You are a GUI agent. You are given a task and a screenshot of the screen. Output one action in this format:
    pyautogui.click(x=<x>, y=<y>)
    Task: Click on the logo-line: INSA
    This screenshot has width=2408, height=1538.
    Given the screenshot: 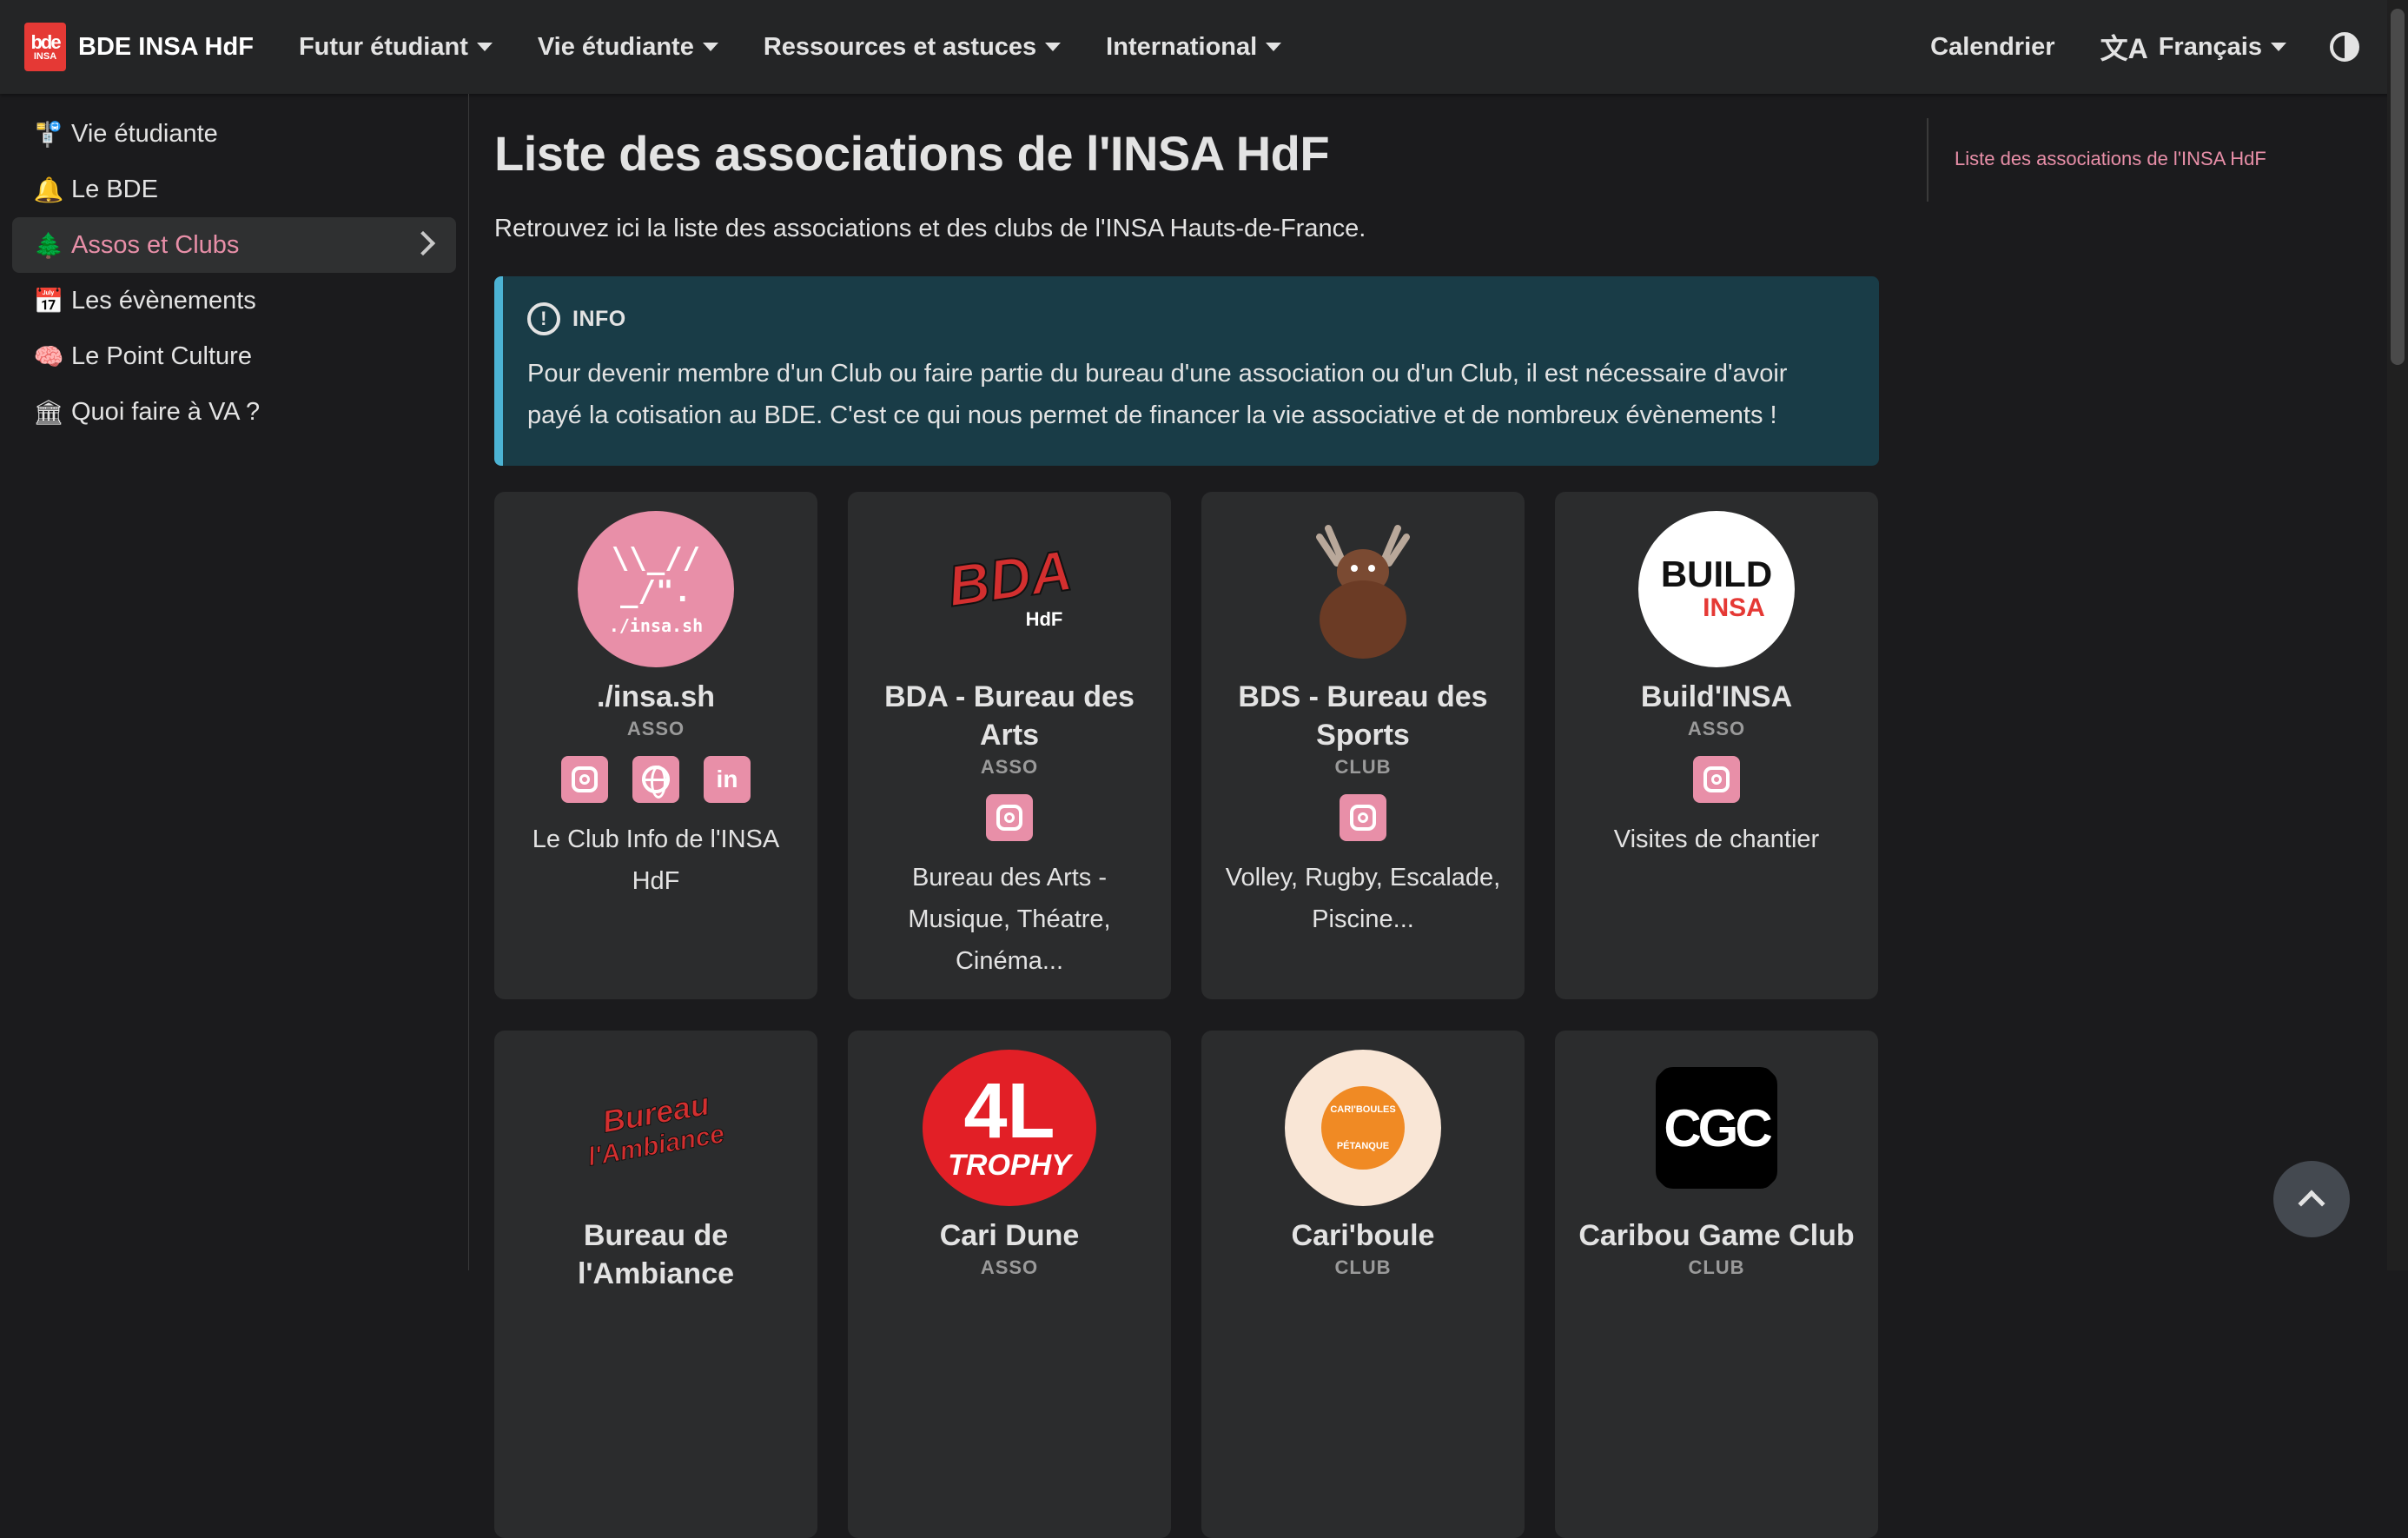 What is the action you would take?
    pyautogui.click(x=1734, y=608)
    